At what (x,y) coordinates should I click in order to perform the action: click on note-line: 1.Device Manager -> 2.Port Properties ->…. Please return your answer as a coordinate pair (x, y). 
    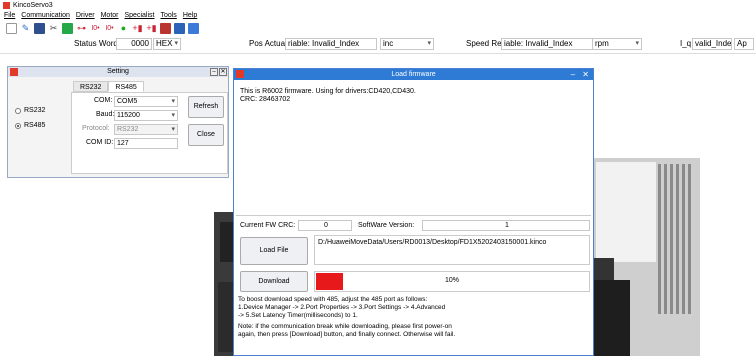
    Looking at the image, I should click on (342, 307).